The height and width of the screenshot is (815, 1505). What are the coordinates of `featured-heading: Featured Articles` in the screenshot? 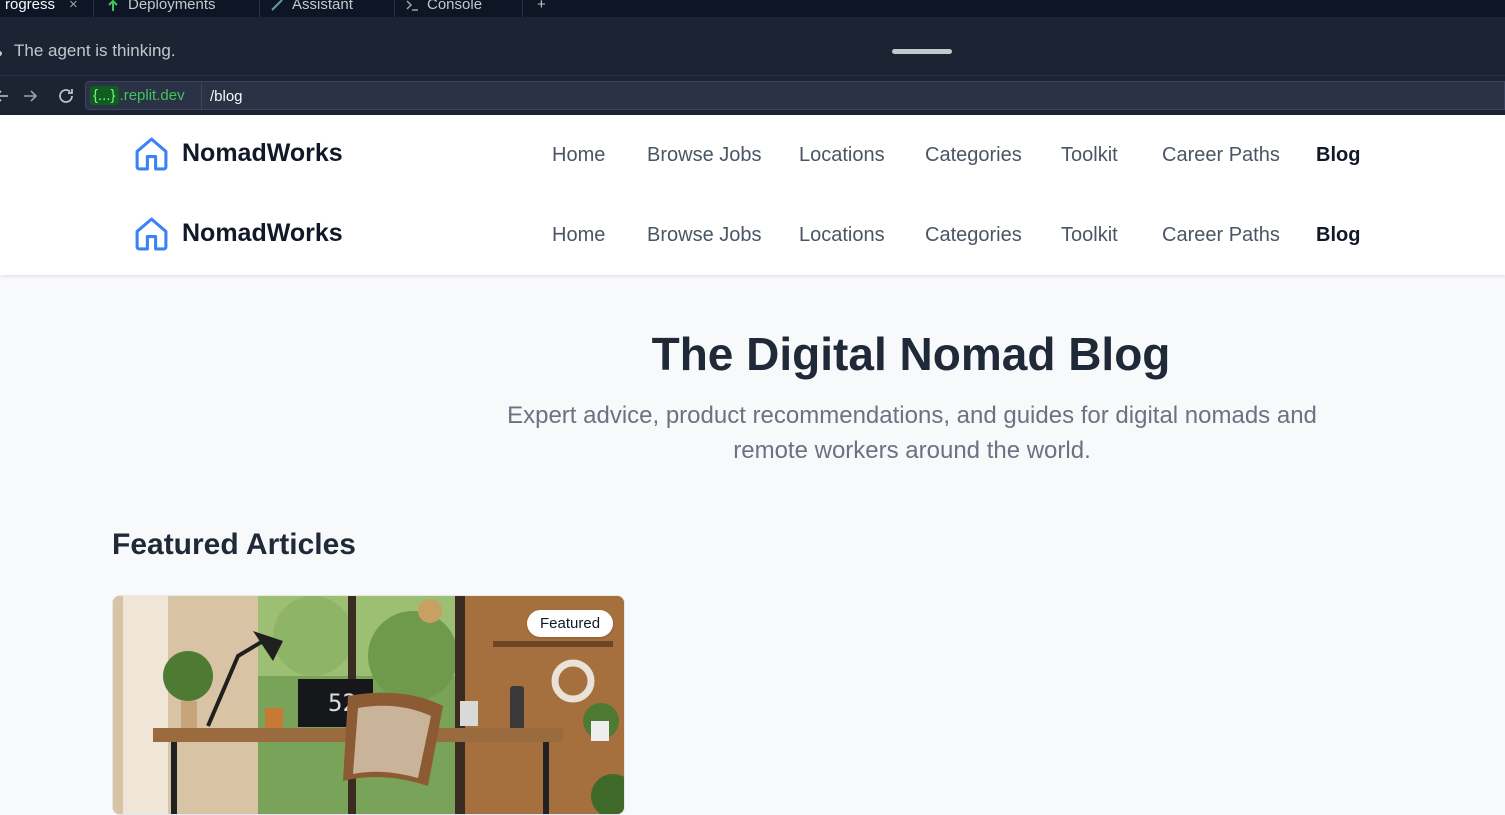 It's located at (234, 544).